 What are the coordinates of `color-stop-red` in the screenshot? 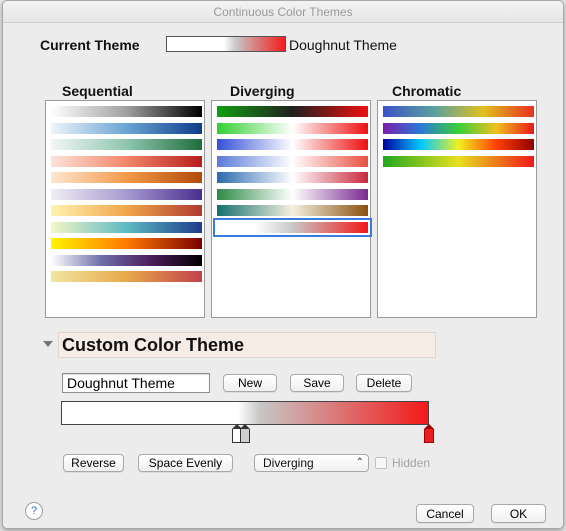 It's located at (429, 434).